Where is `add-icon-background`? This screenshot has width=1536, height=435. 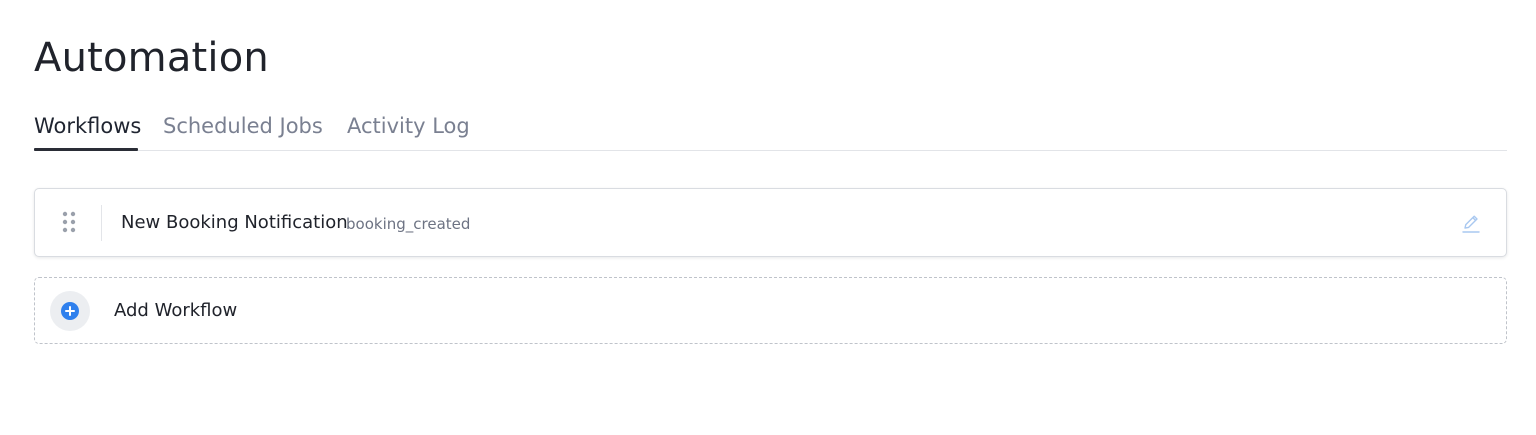 add-icon-background is located at coordinates (70, 311).